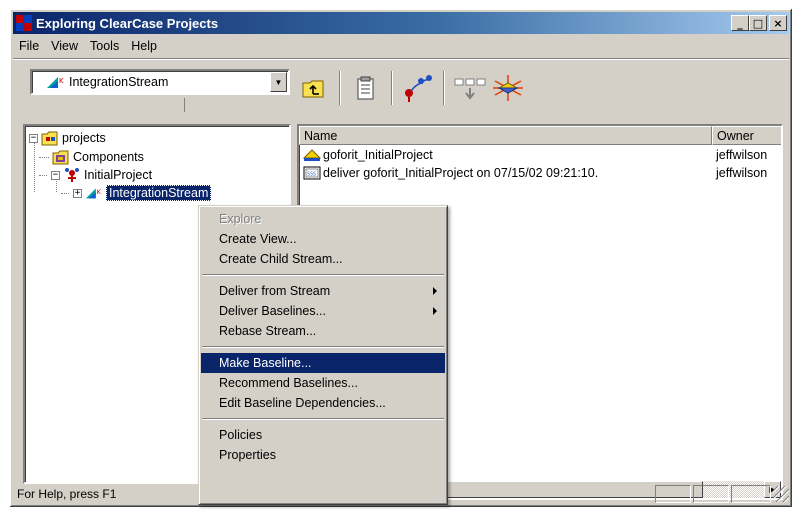  What do you see at coordinates (746, 135) in the screenshot?
I see `column-header-owner: Owner` at bounding box center [746, 135].